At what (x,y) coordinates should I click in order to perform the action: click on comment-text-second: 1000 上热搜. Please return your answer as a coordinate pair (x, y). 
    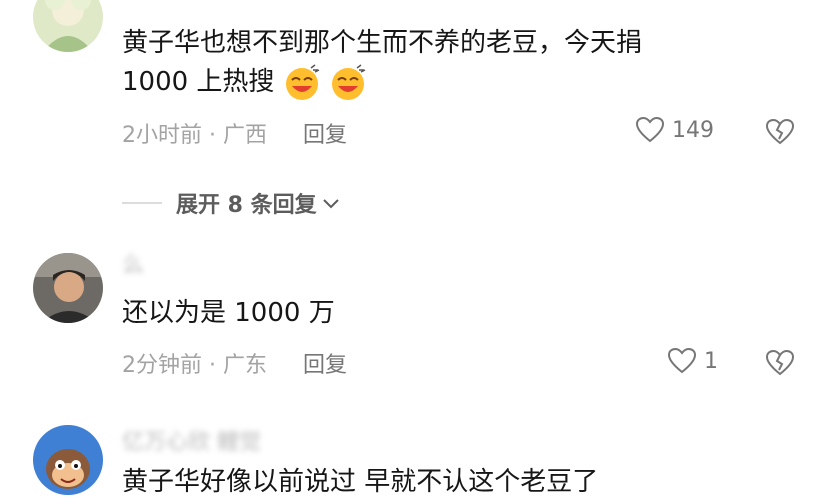
    Looking at the image, I should click on (244, 82).